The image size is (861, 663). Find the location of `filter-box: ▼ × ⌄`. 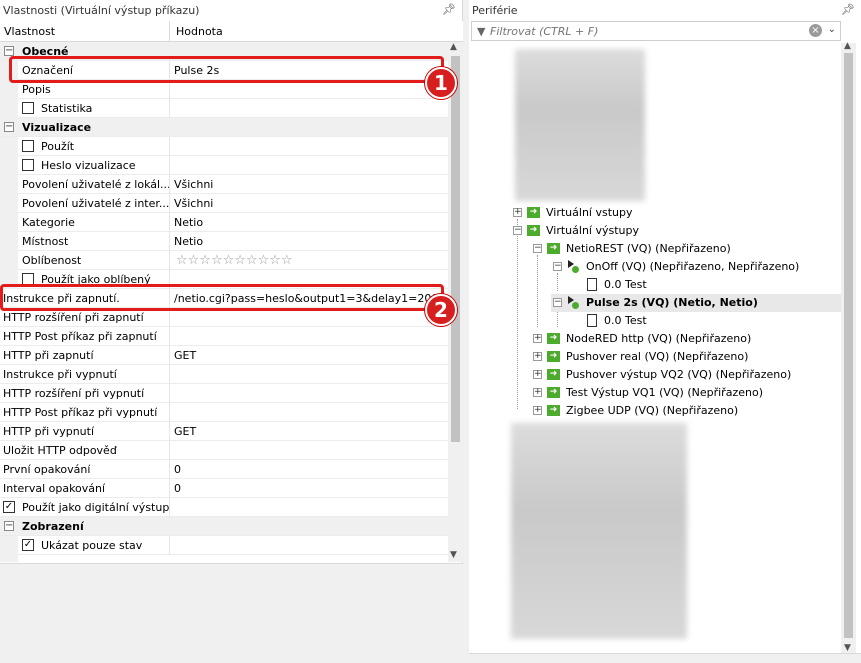

filter-box: ▼ × ⌄ is located at coordinates (656, 31).